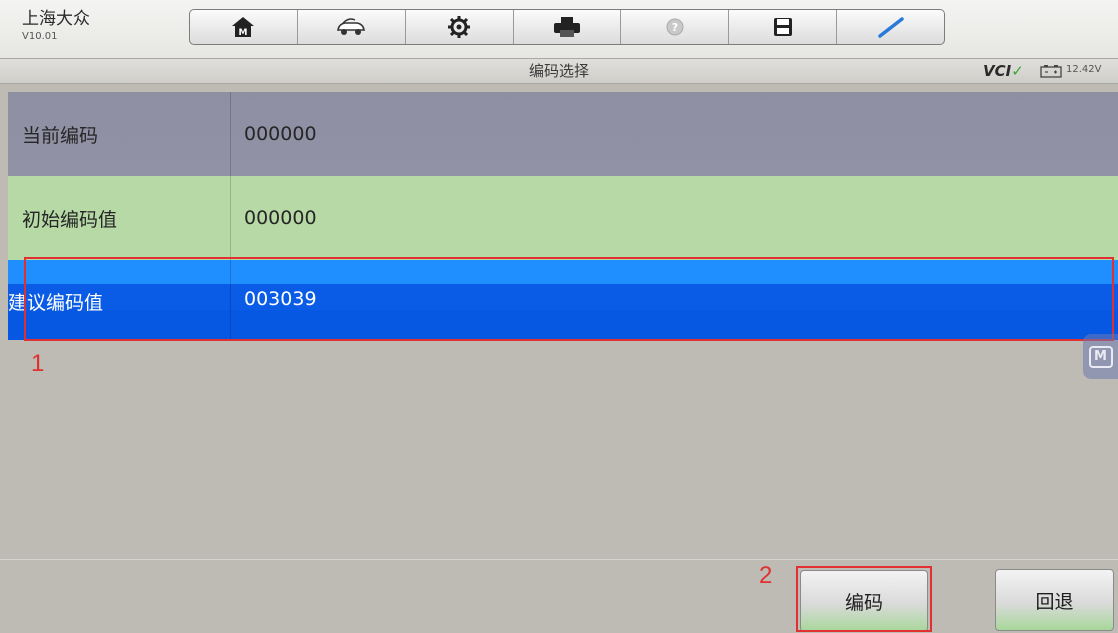 This screenshot has height=633, width=1118. What do you see at coordinates (563, 134) in the screenshot?
I see `table-row: 当前编码 000000` at bounding box center [563, 134].